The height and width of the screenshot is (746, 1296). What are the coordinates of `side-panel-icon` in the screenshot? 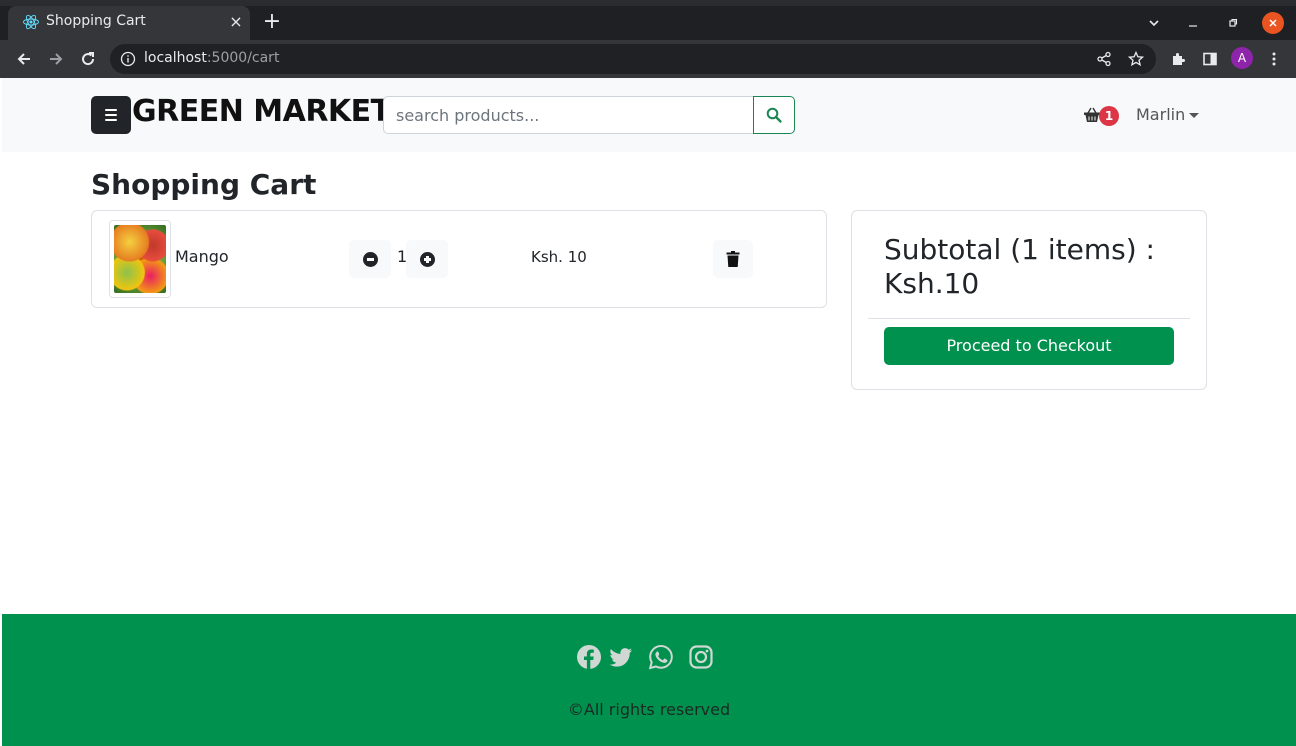 It's located at (1210, 59).